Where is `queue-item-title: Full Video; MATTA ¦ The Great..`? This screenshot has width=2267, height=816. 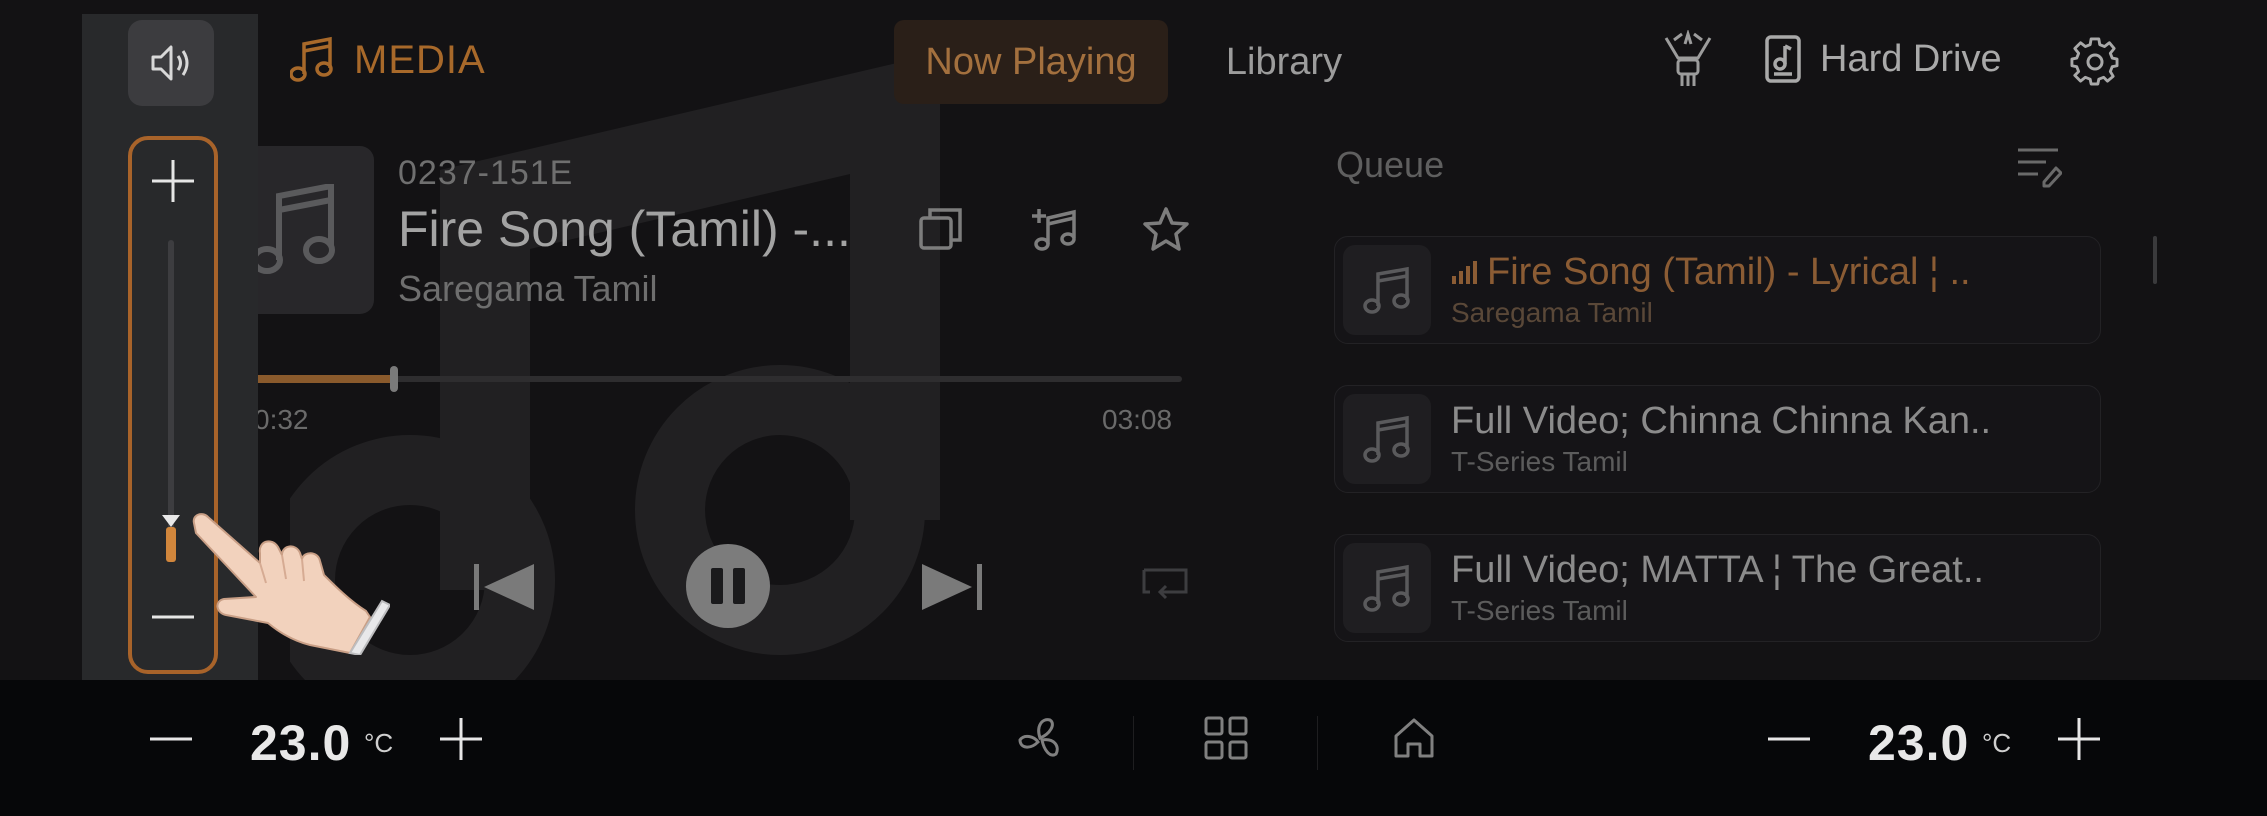
queue-item-title: Full Video; MATTA ¦ The Great.. is located at coordinates (1717, 570).